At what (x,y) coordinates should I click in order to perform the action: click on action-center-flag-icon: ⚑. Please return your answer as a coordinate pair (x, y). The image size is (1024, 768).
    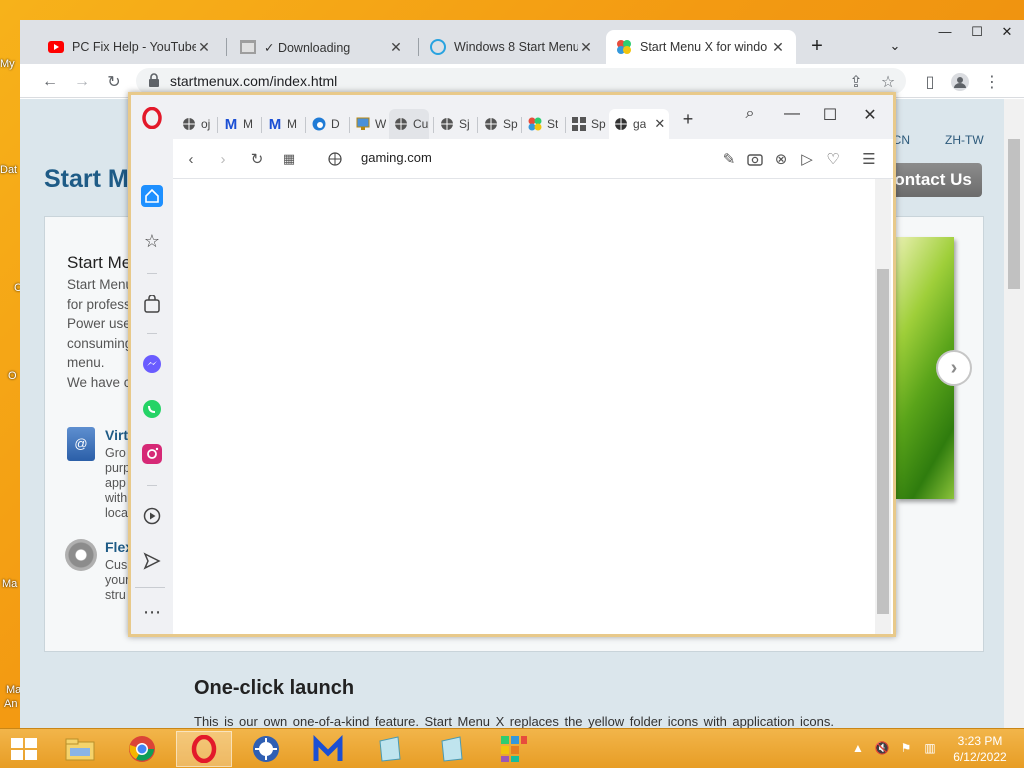
    Looking at the image, I should click on (906, 749).